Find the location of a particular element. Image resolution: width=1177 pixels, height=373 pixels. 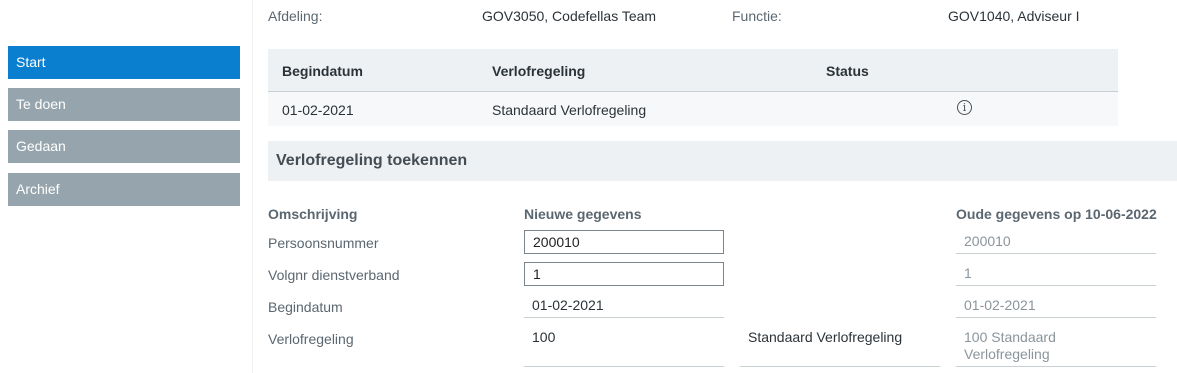

volgnr-dienstverband-input is located at coordinates (624, 274).